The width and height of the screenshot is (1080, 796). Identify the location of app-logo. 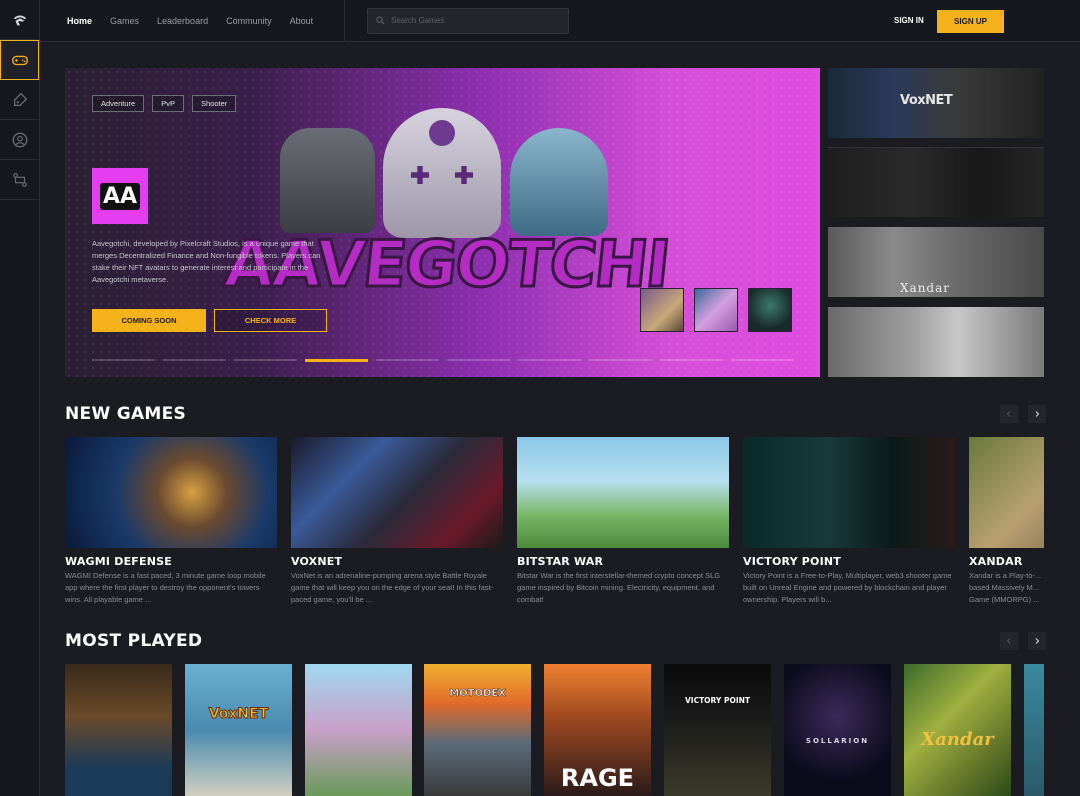
(19, 20).